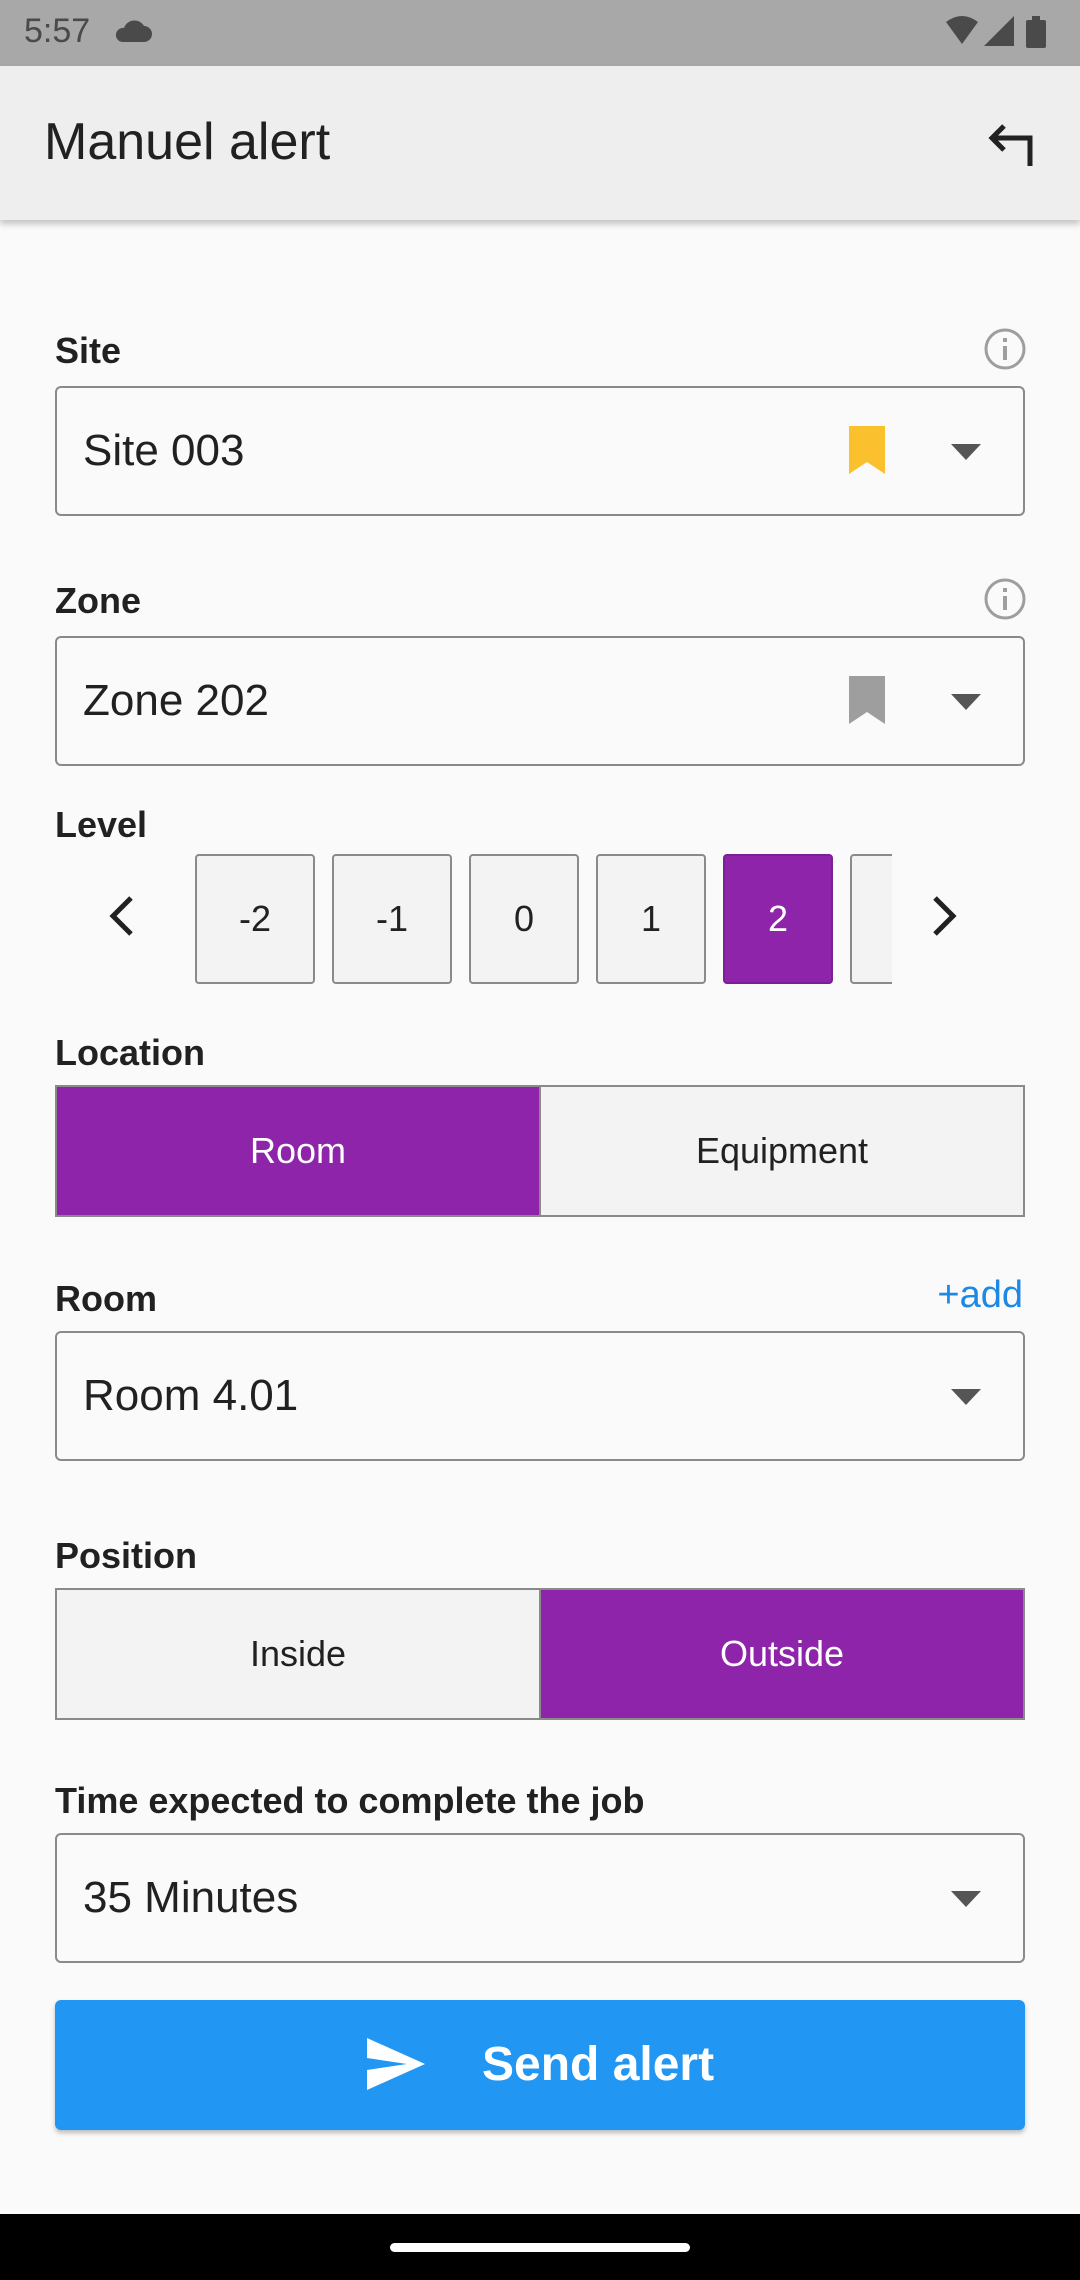  Describe the element at coordinates (540, 1396) in the screenshot. I see `room-dropdown: Room 4.01` at that location.